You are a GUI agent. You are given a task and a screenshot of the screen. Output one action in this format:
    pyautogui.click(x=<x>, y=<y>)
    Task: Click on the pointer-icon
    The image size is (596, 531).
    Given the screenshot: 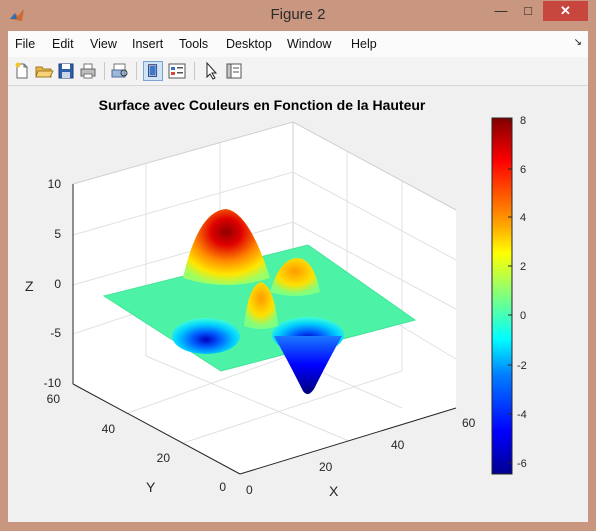 What is the action you would take?
    pyautogui.click(x=211, y=71)
    